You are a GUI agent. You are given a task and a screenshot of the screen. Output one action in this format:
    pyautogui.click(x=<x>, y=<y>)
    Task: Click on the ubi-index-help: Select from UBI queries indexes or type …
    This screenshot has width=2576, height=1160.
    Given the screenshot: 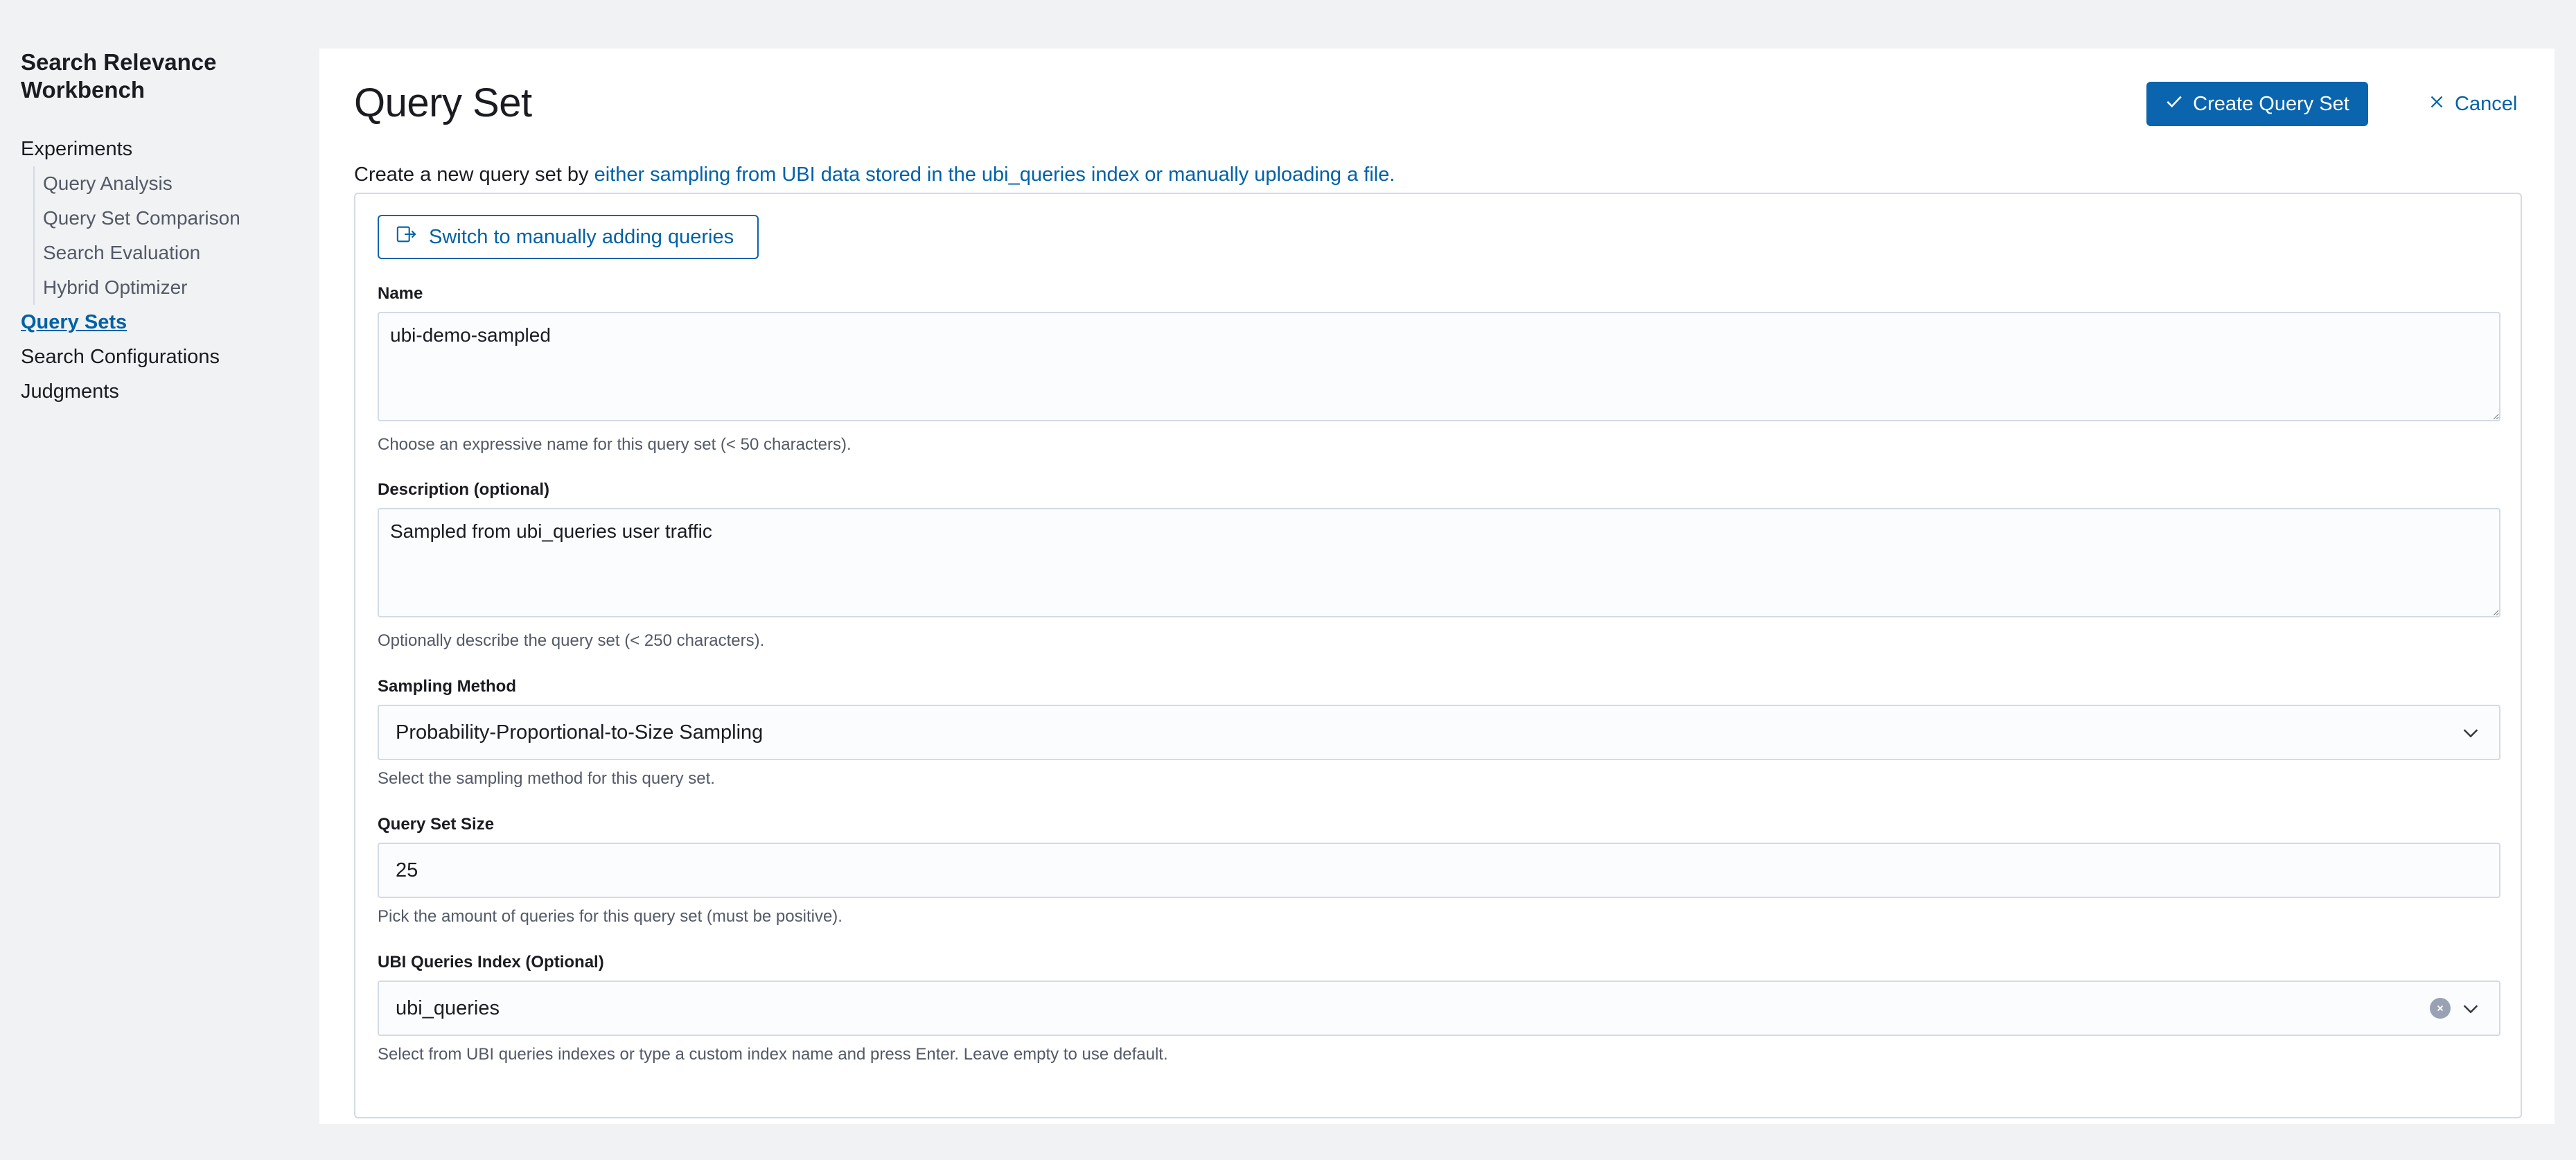 What is the action you would take?
    pyautogui.click(x=773, y=1054)
    